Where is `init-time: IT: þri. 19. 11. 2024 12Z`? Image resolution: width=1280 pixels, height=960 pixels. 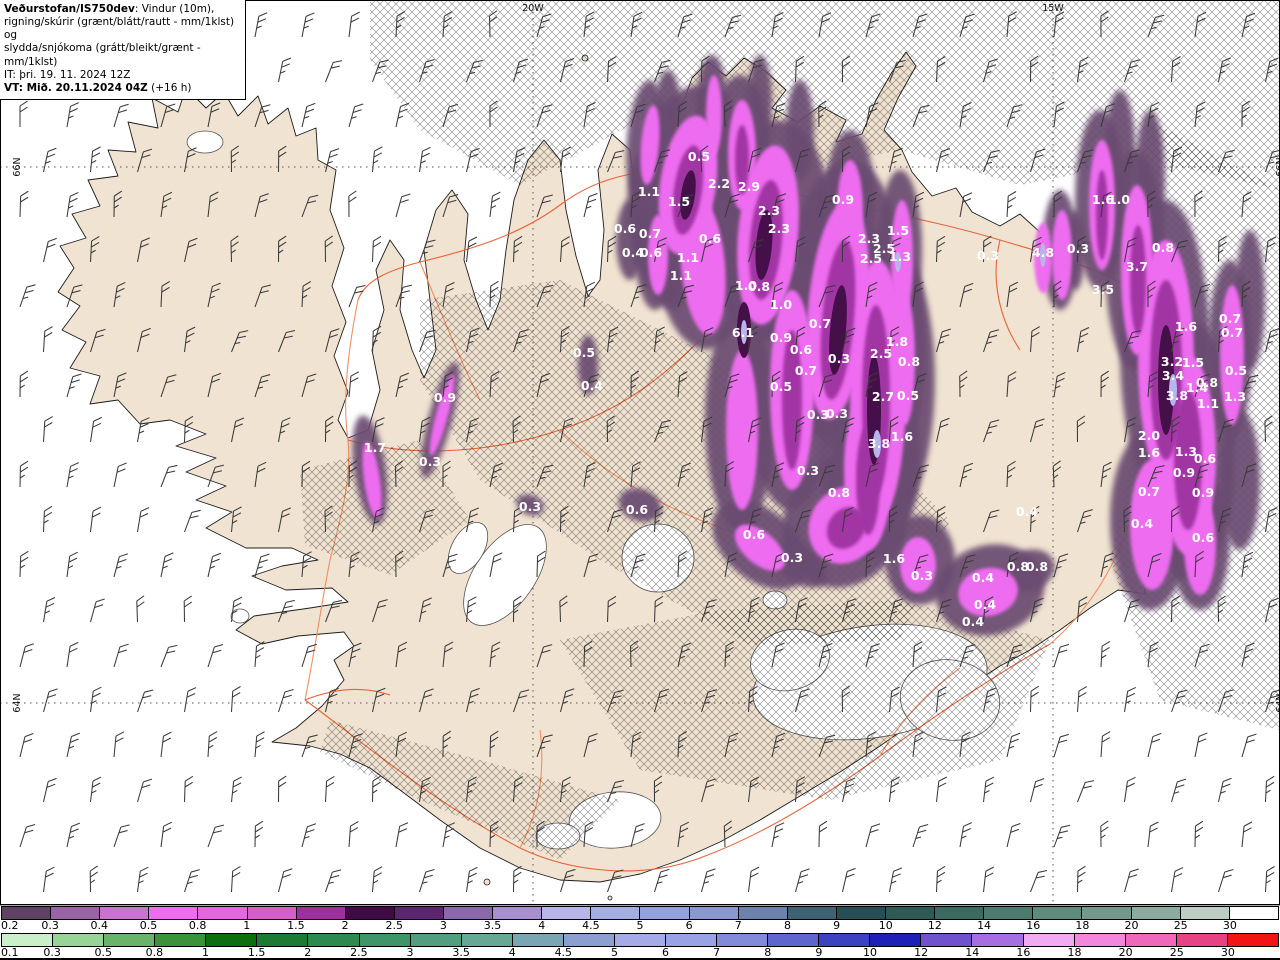 init-time: IT: þri. 19. 11. 2024 12Z is located at coordinates (67, 74).